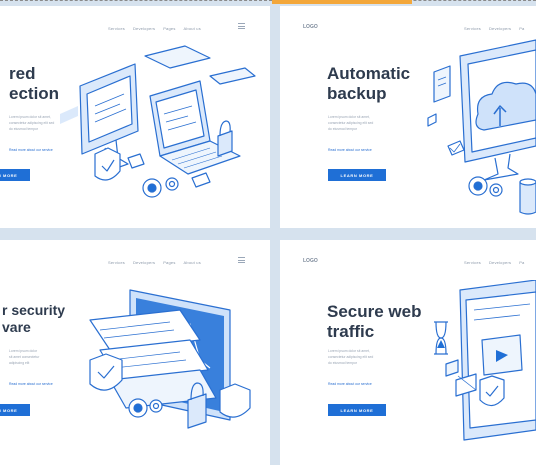 Image resolution: width=536 pixels, height=465 pixels. Describe the element at coordinates (374, 321) in the screenshot. I see `page-title: Secure web traffic` at that location.